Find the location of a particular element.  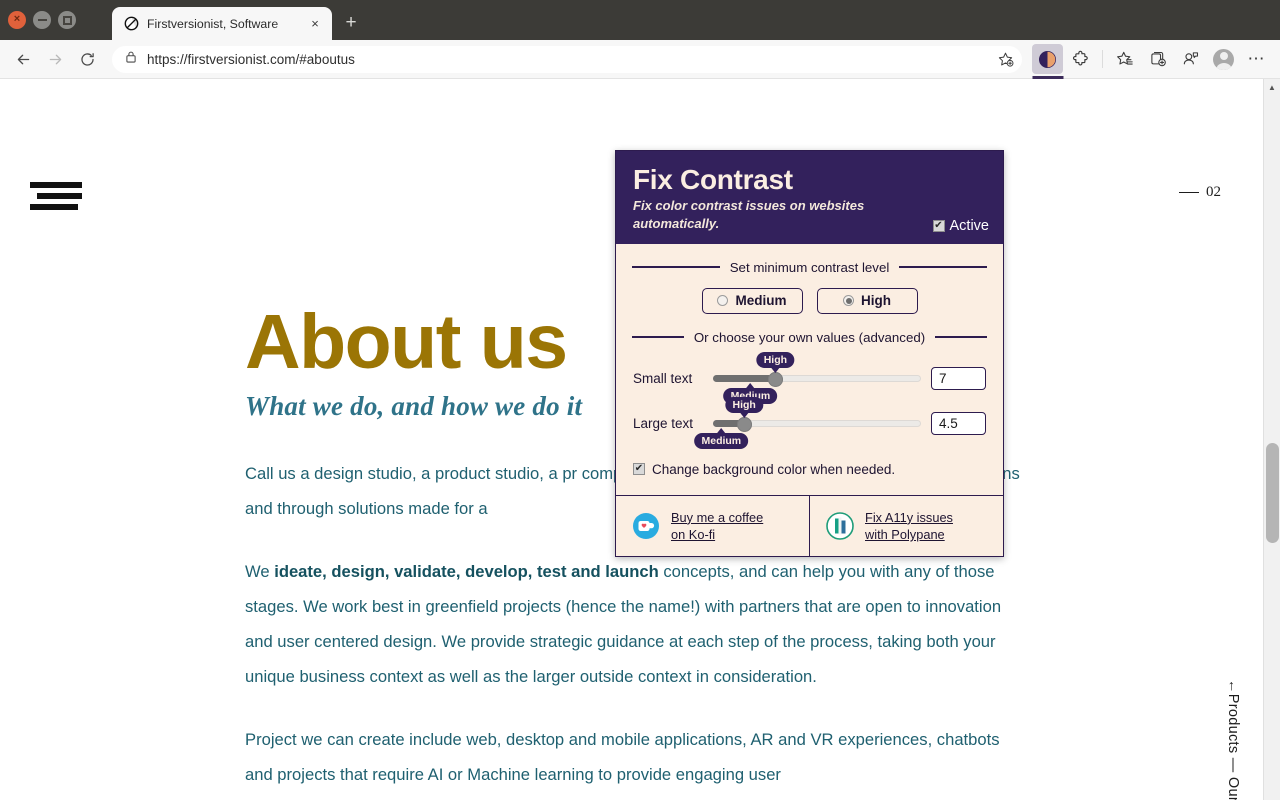

popup-title: Fix Contrast is located at coordinates (713, 179).